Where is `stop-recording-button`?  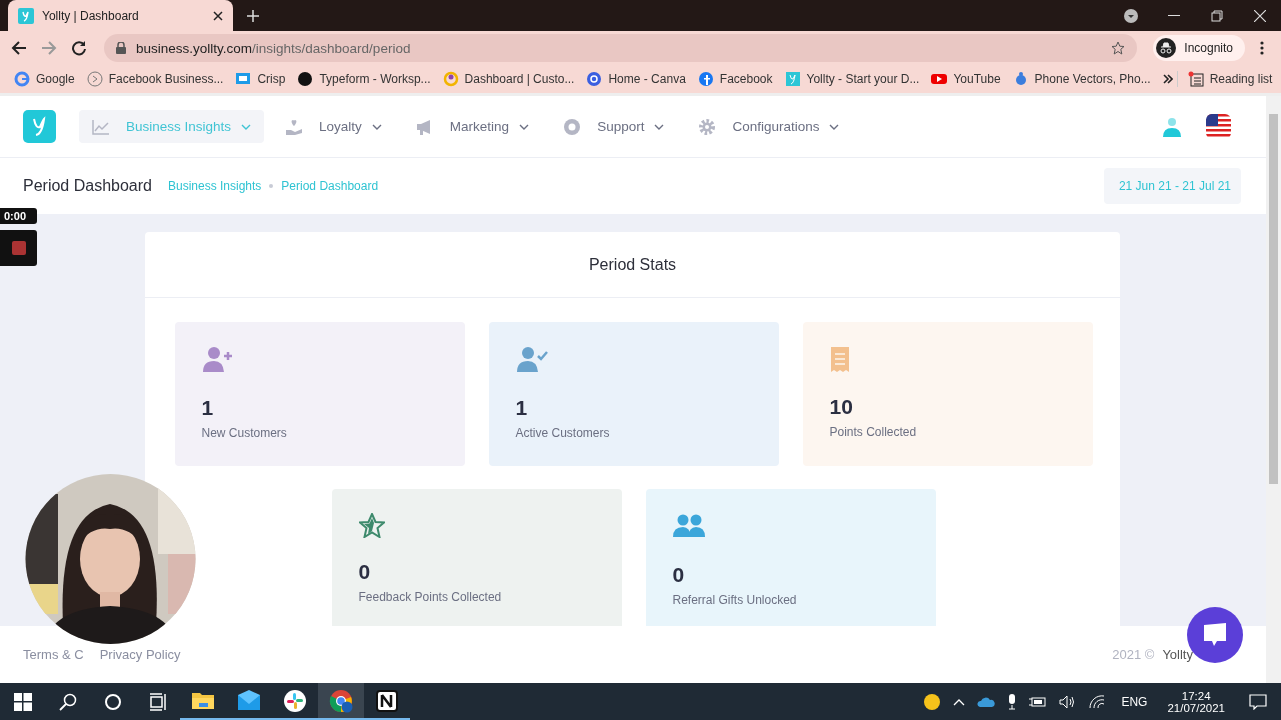 stop-recording-button is located at coordinates (18, 248).